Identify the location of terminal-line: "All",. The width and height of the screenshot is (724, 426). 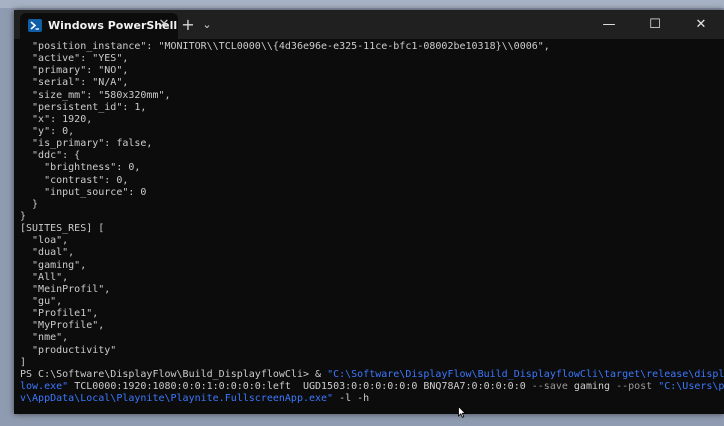
(44, 277).